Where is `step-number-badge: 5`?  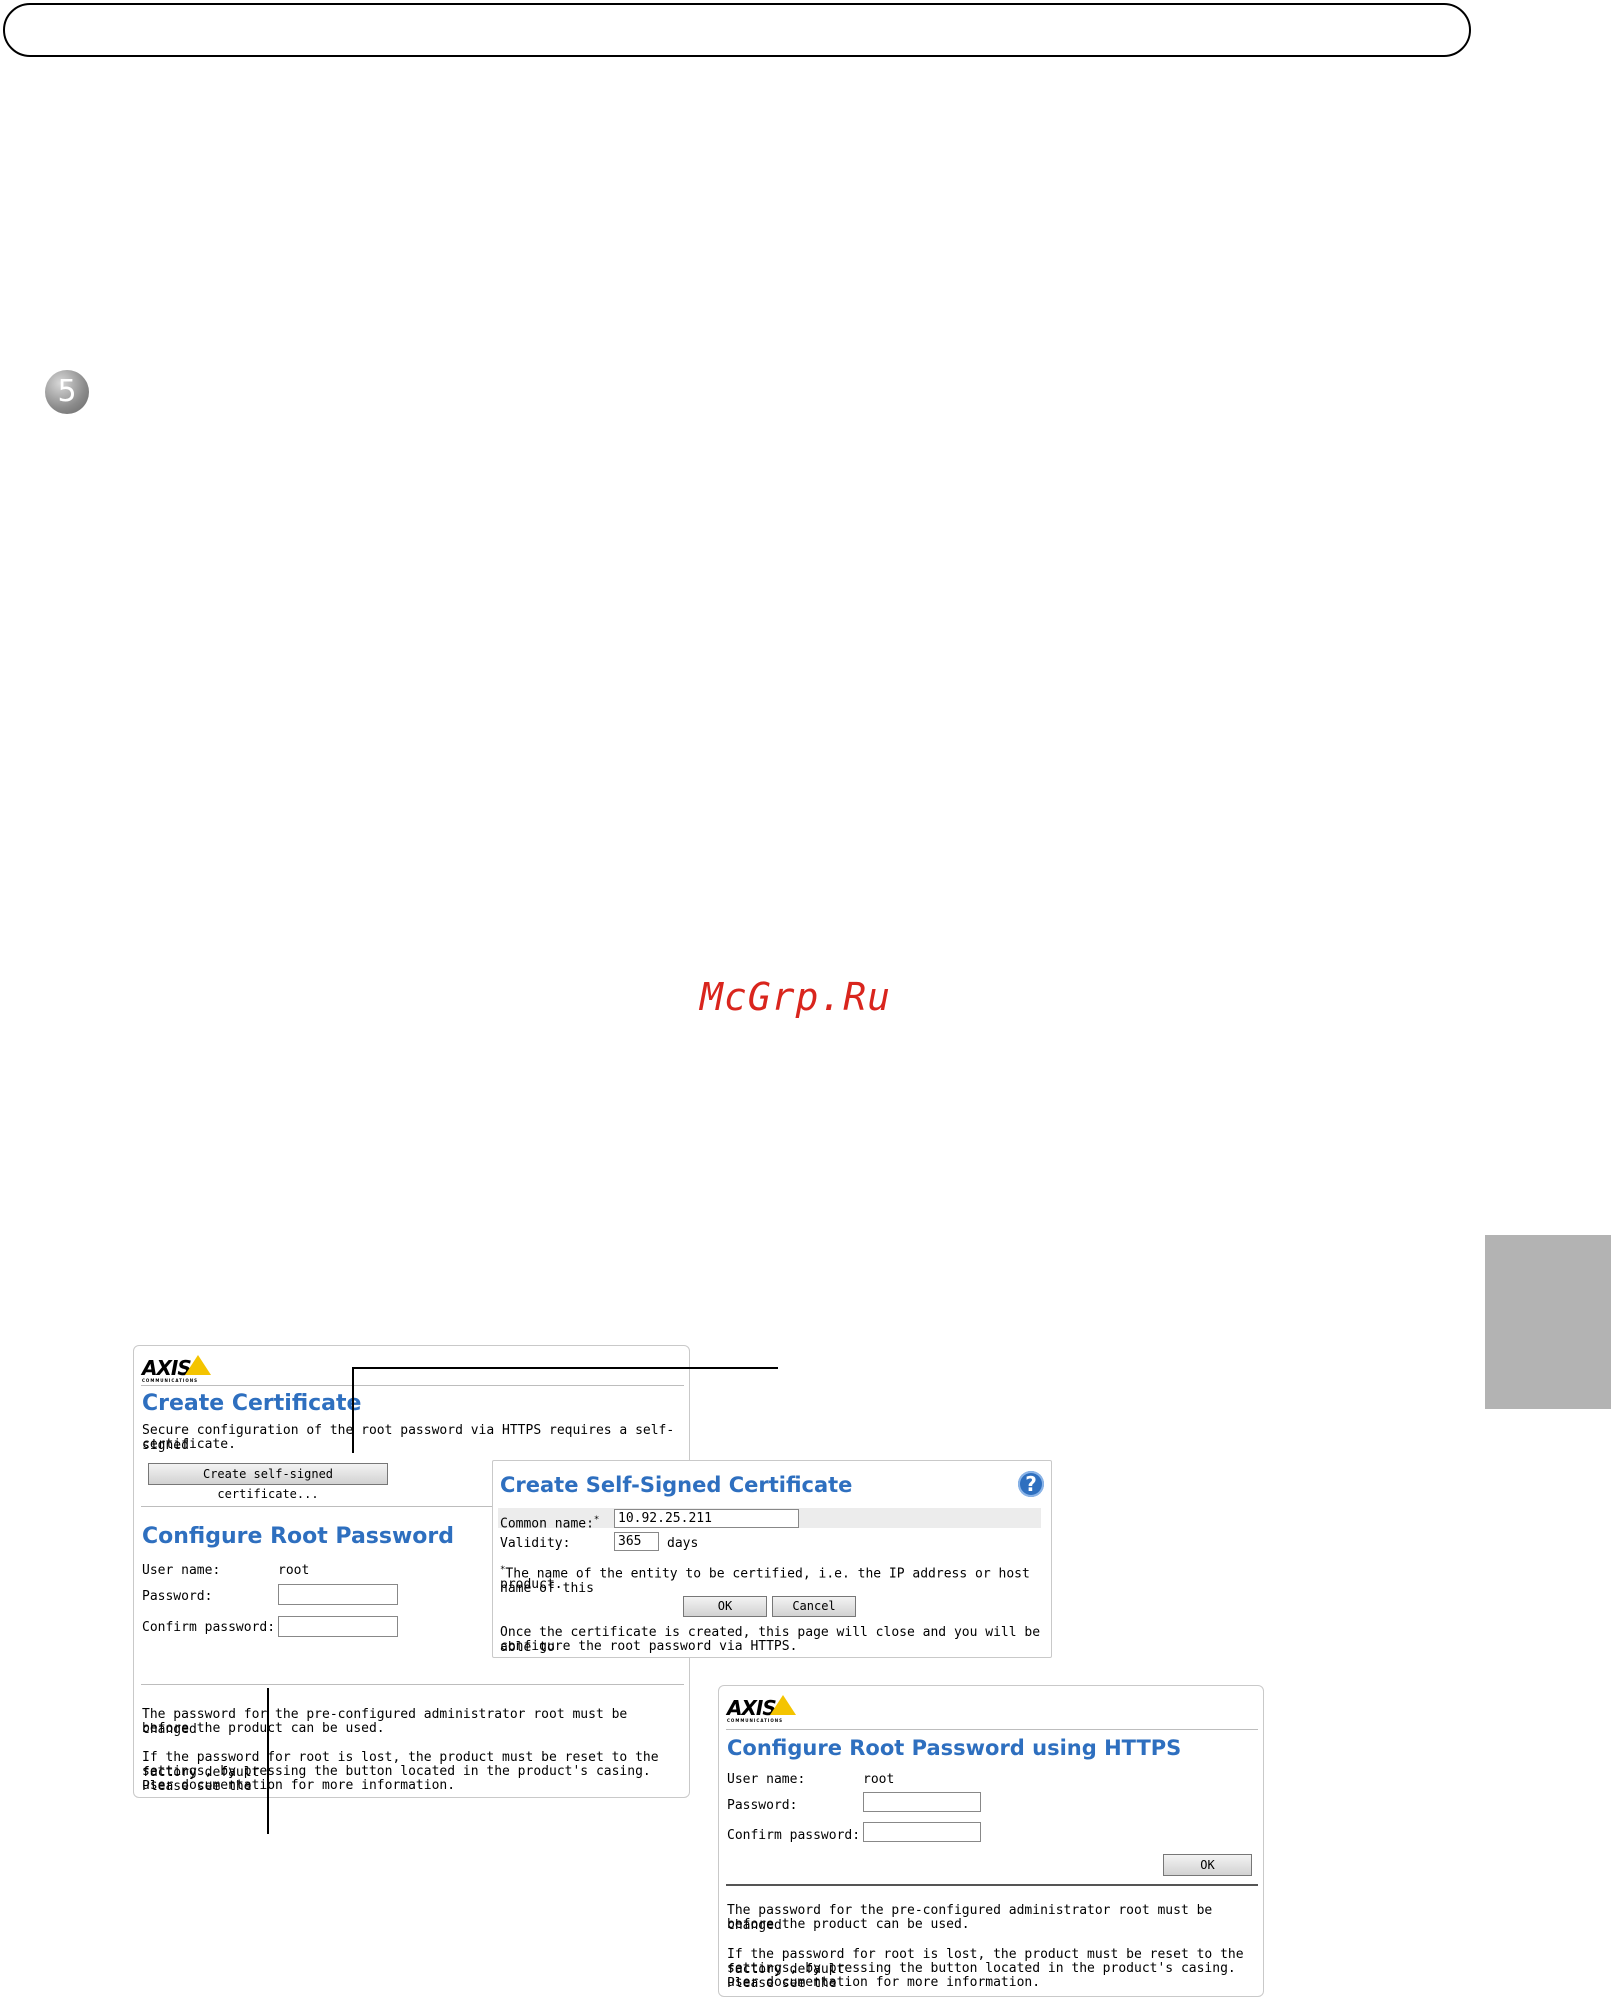
step-number-badge: 5 is located at coordinates (67, 392).